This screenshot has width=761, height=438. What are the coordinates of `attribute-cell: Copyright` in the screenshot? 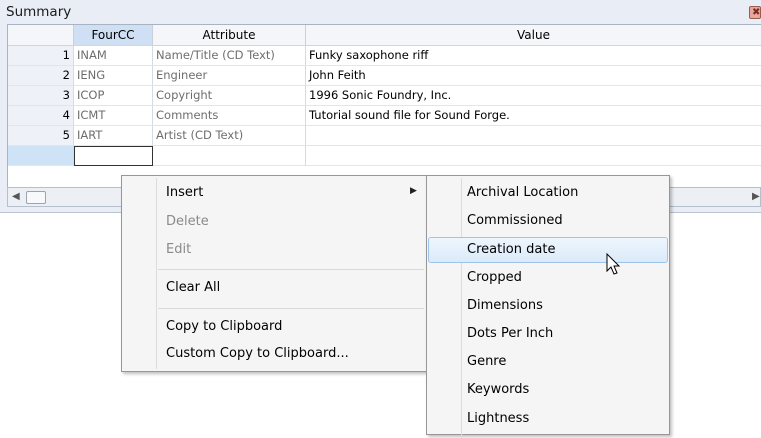 It's located at (229, 96).